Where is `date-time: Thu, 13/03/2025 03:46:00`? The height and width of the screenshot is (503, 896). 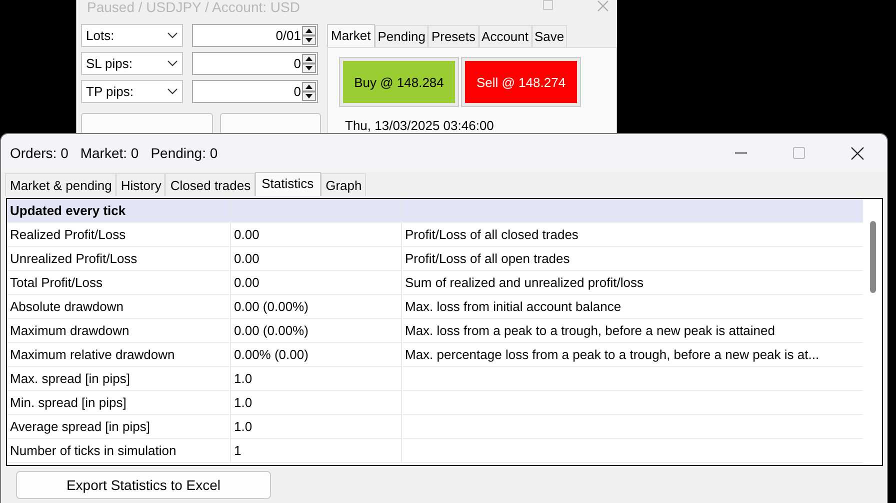
date-time: Thu, 13/03/2025 03:46:00 is located at coordinates (420, 125).